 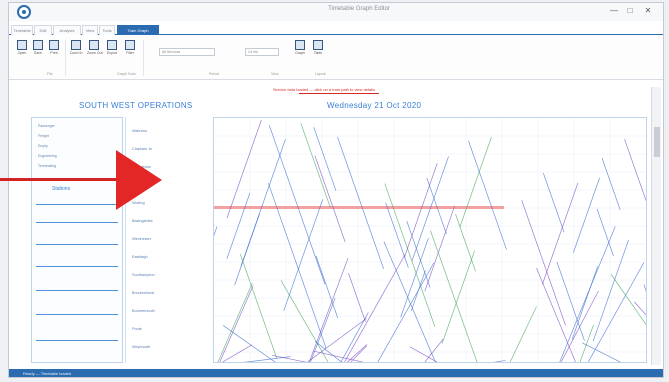 I want to click on open-icon, so click(x=22, y=45).